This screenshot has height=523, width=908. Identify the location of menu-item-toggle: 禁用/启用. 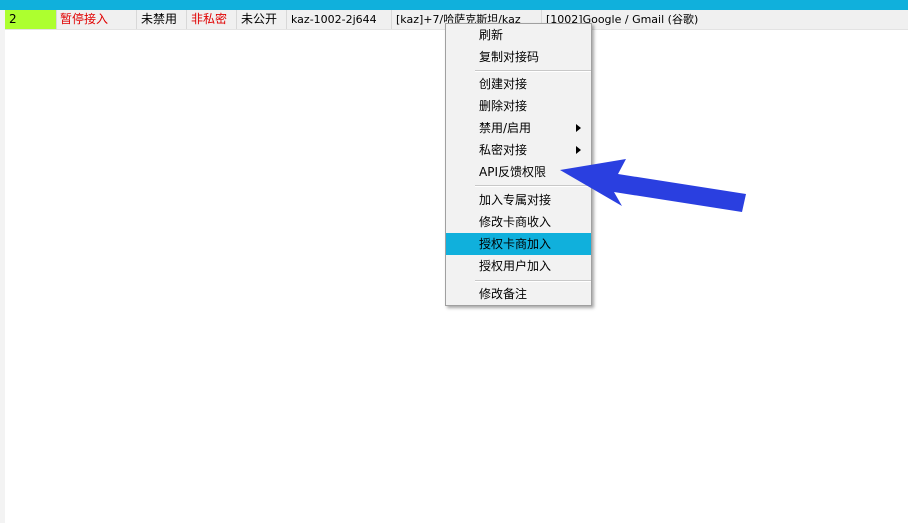
(518, 128).